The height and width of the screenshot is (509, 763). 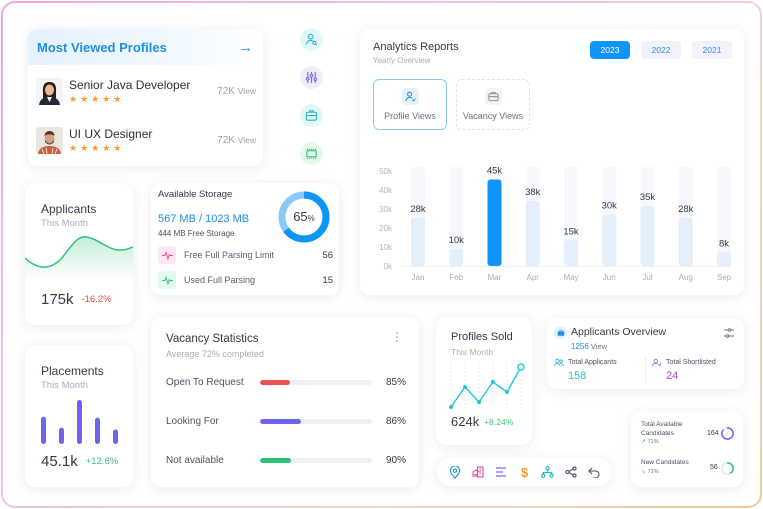 I want to click on tab-label: Profile Views, so click(x=410, y=116).